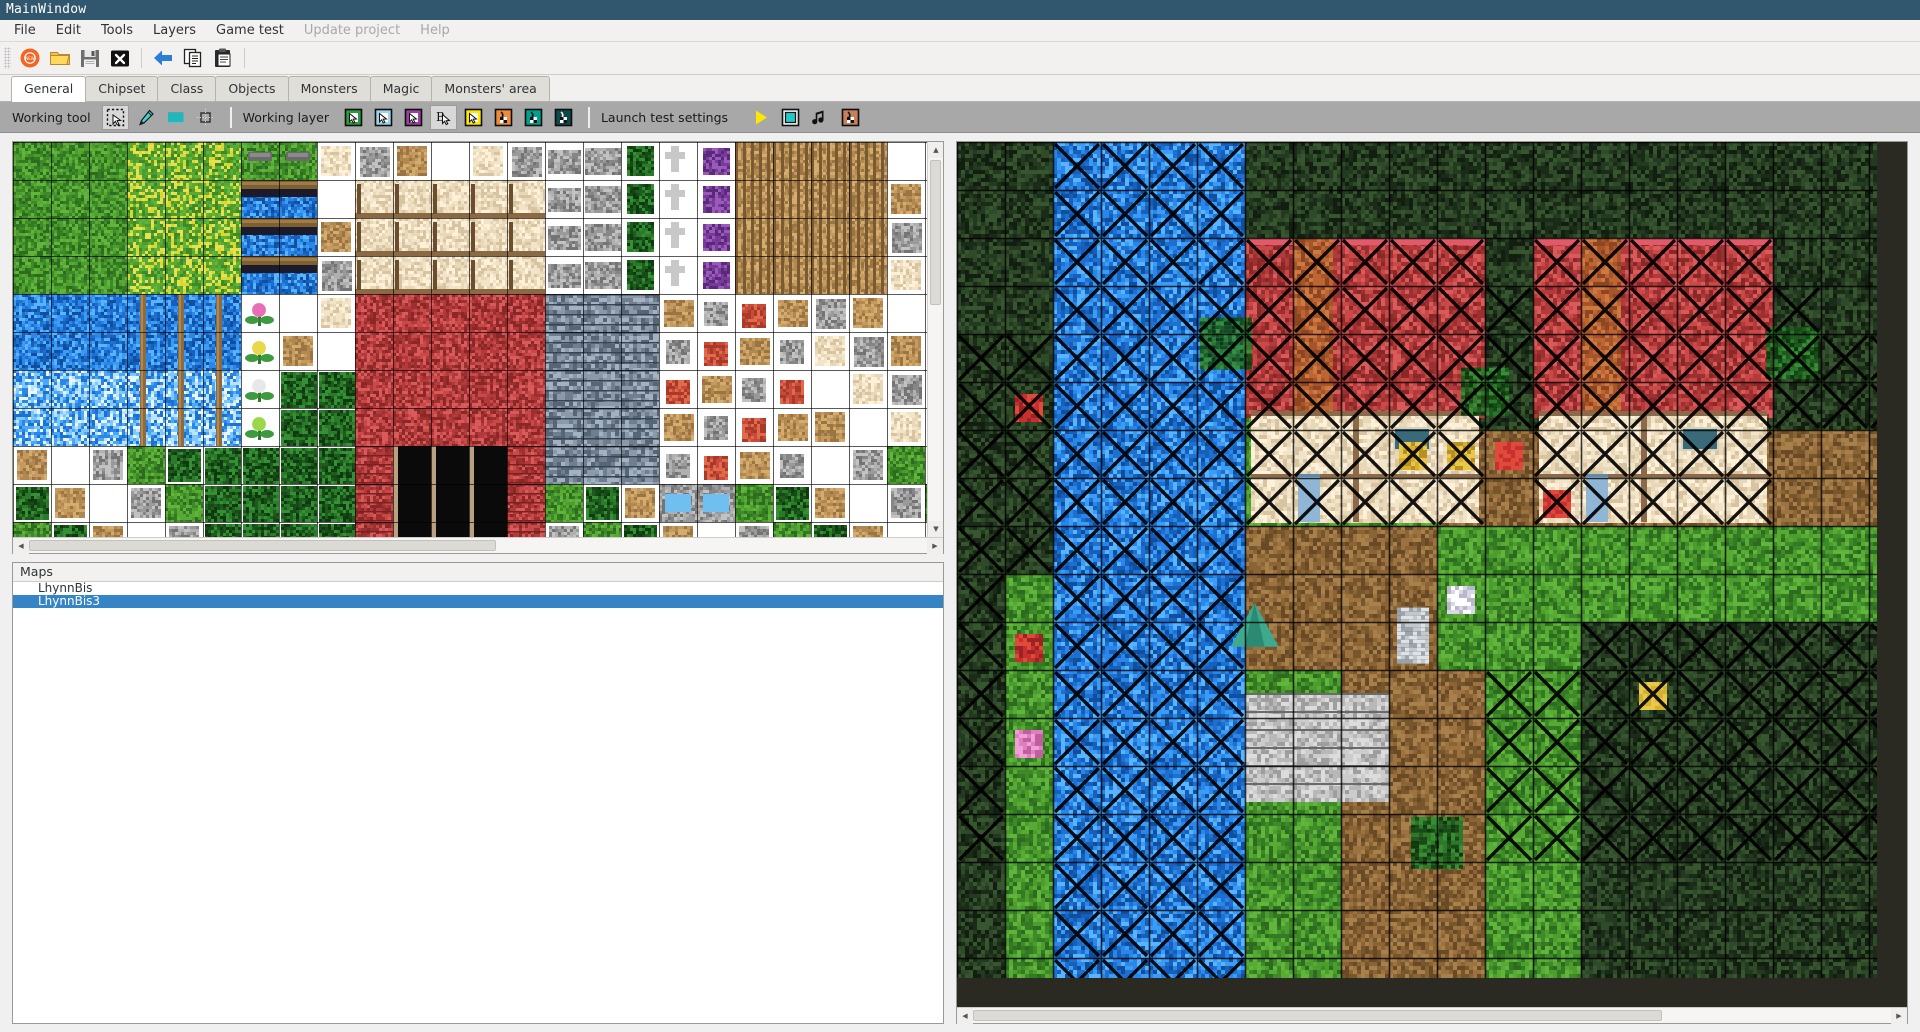  What do you see at coordinates (478, 601) in the screenshot?
I see `list-item: LhynnBis3` at bounding box center [478, 601].